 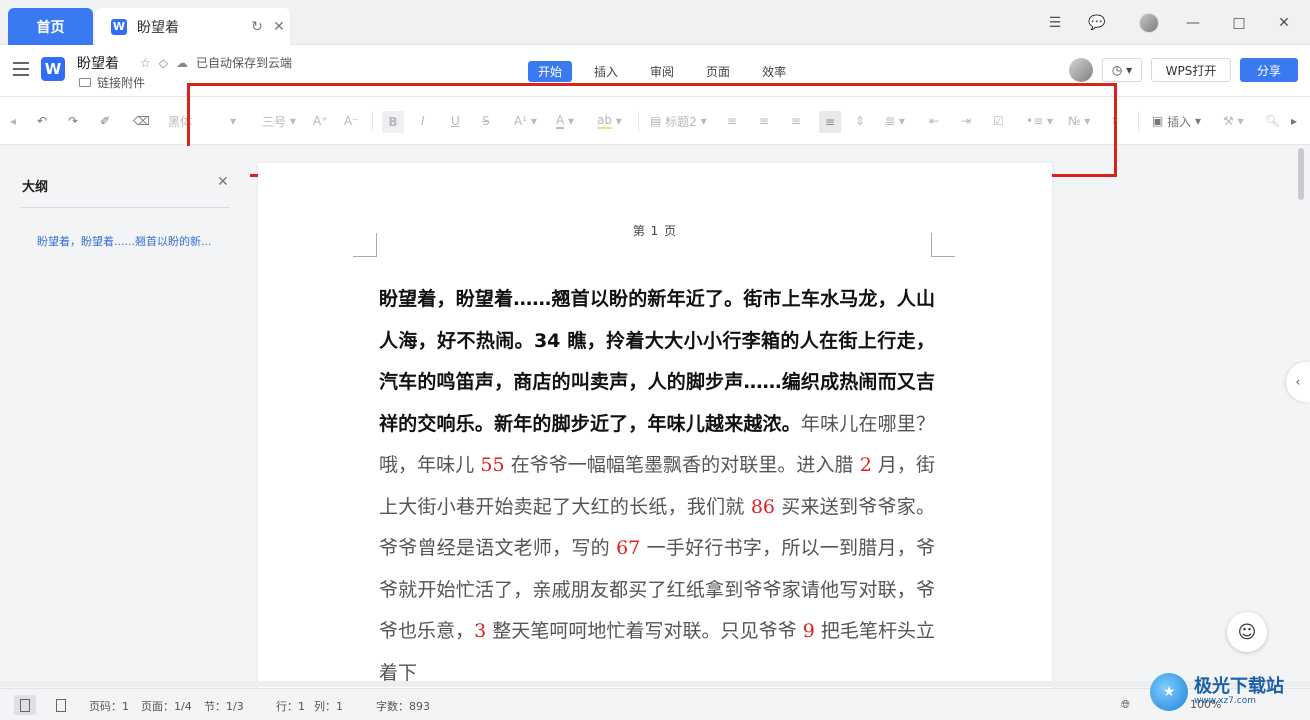 I want to click on document-name: 盼望着, so click(x=98, y=63).